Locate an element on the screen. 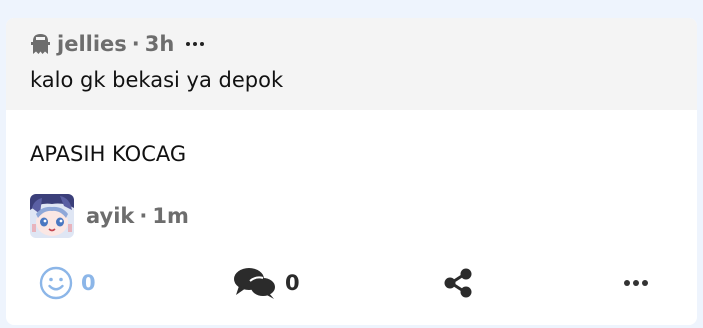 The width and height of the screenshot is (703, 328). more-options-button is located at coordinates (636, 283).